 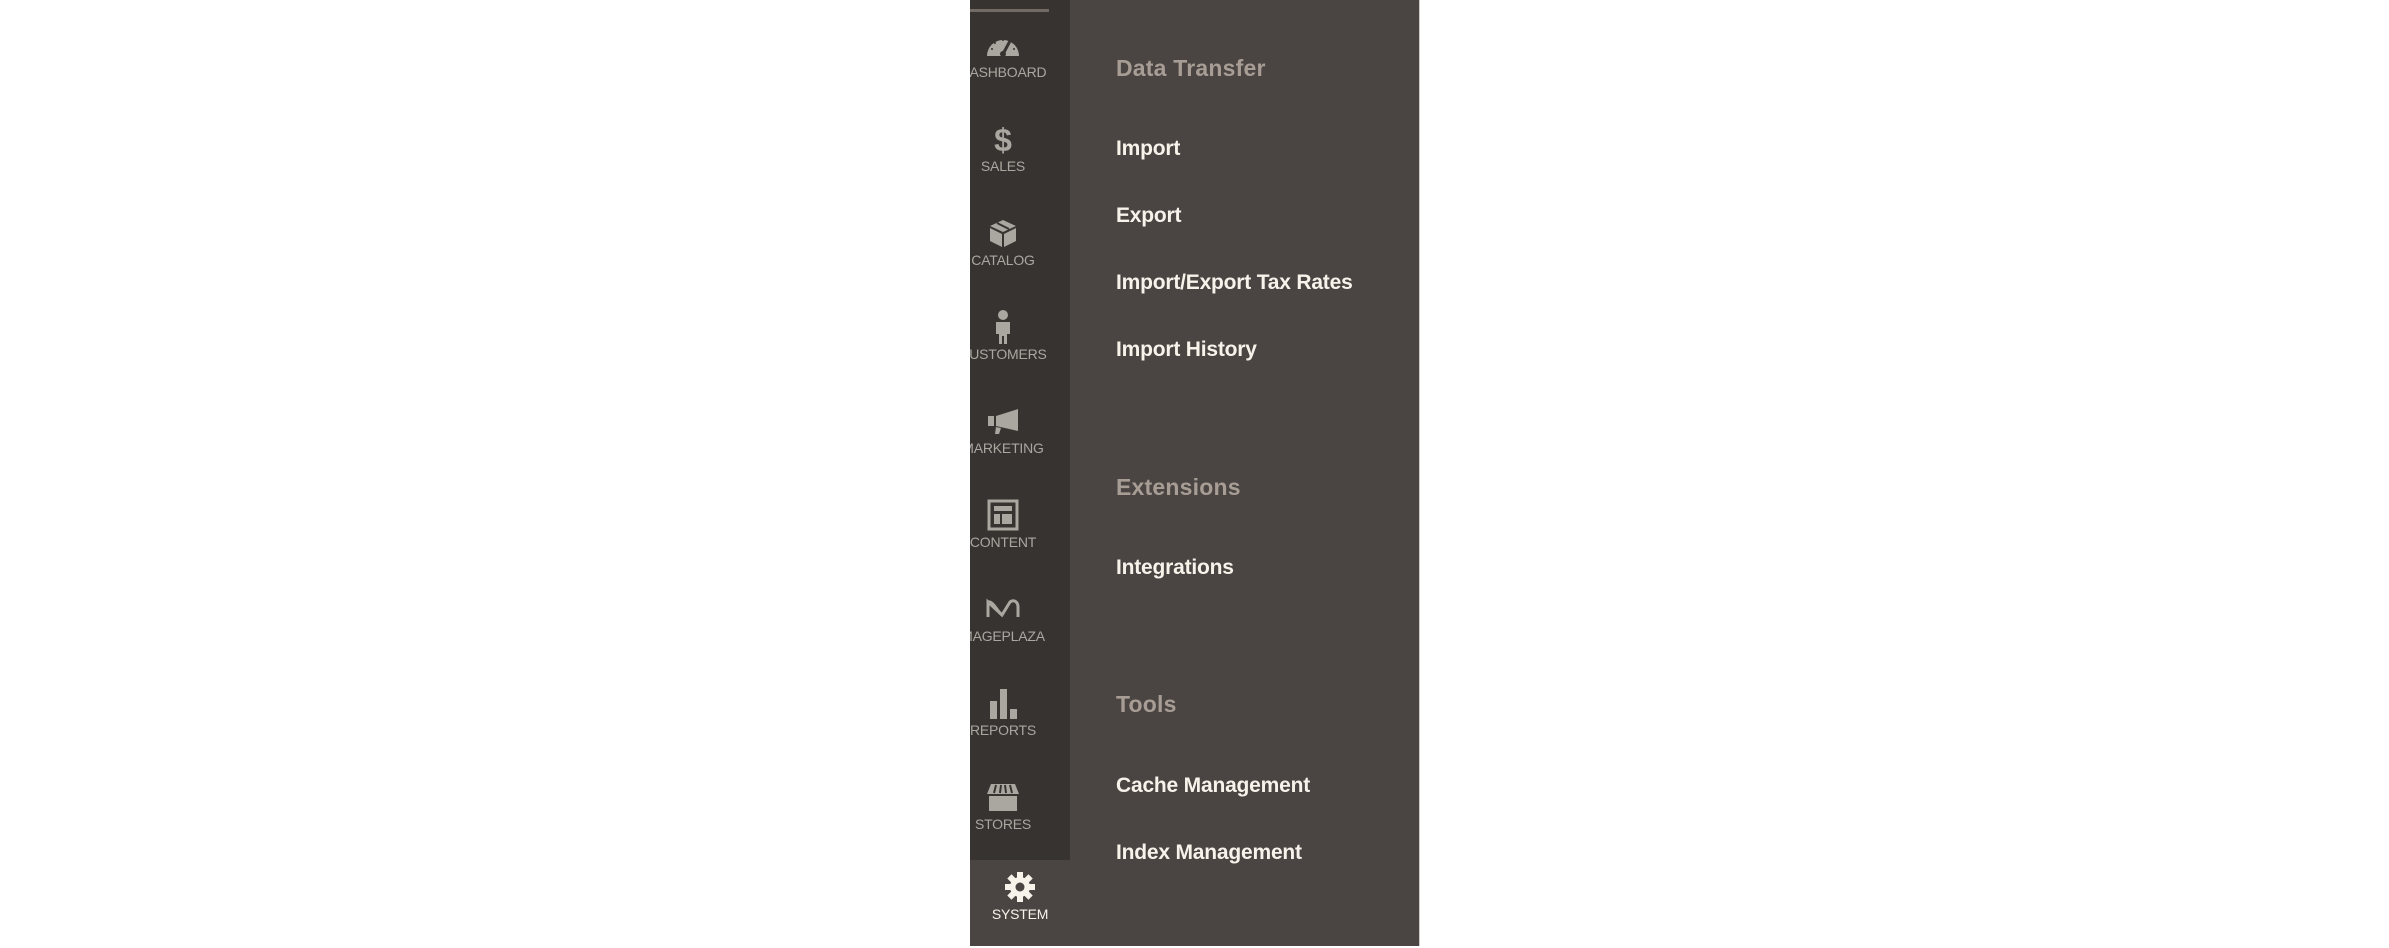 I want to click on nav-item-dashboard: DASHBOARD, so click(x=1013, y=71).